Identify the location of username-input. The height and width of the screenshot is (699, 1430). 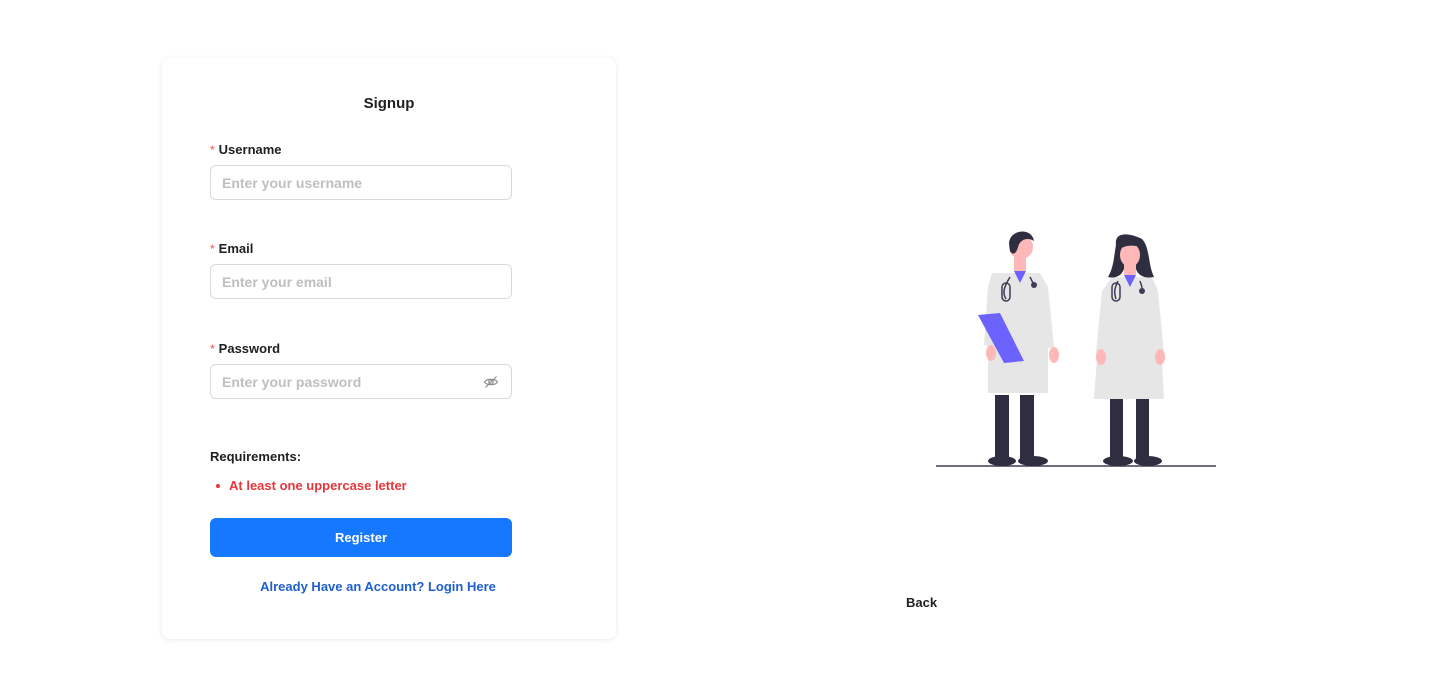
(361, 182).